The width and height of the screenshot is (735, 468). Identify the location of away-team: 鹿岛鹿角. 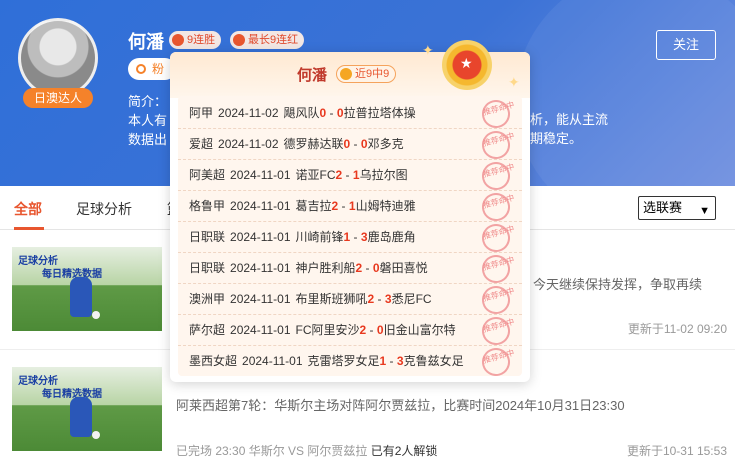
(391, 237).